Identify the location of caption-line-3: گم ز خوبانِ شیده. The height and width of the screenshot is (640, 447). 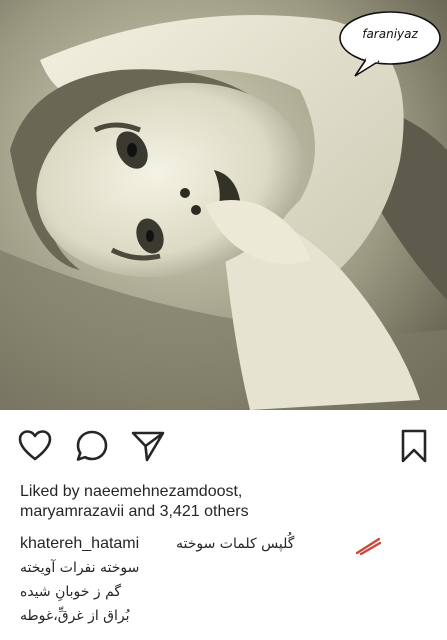
(71, 592).